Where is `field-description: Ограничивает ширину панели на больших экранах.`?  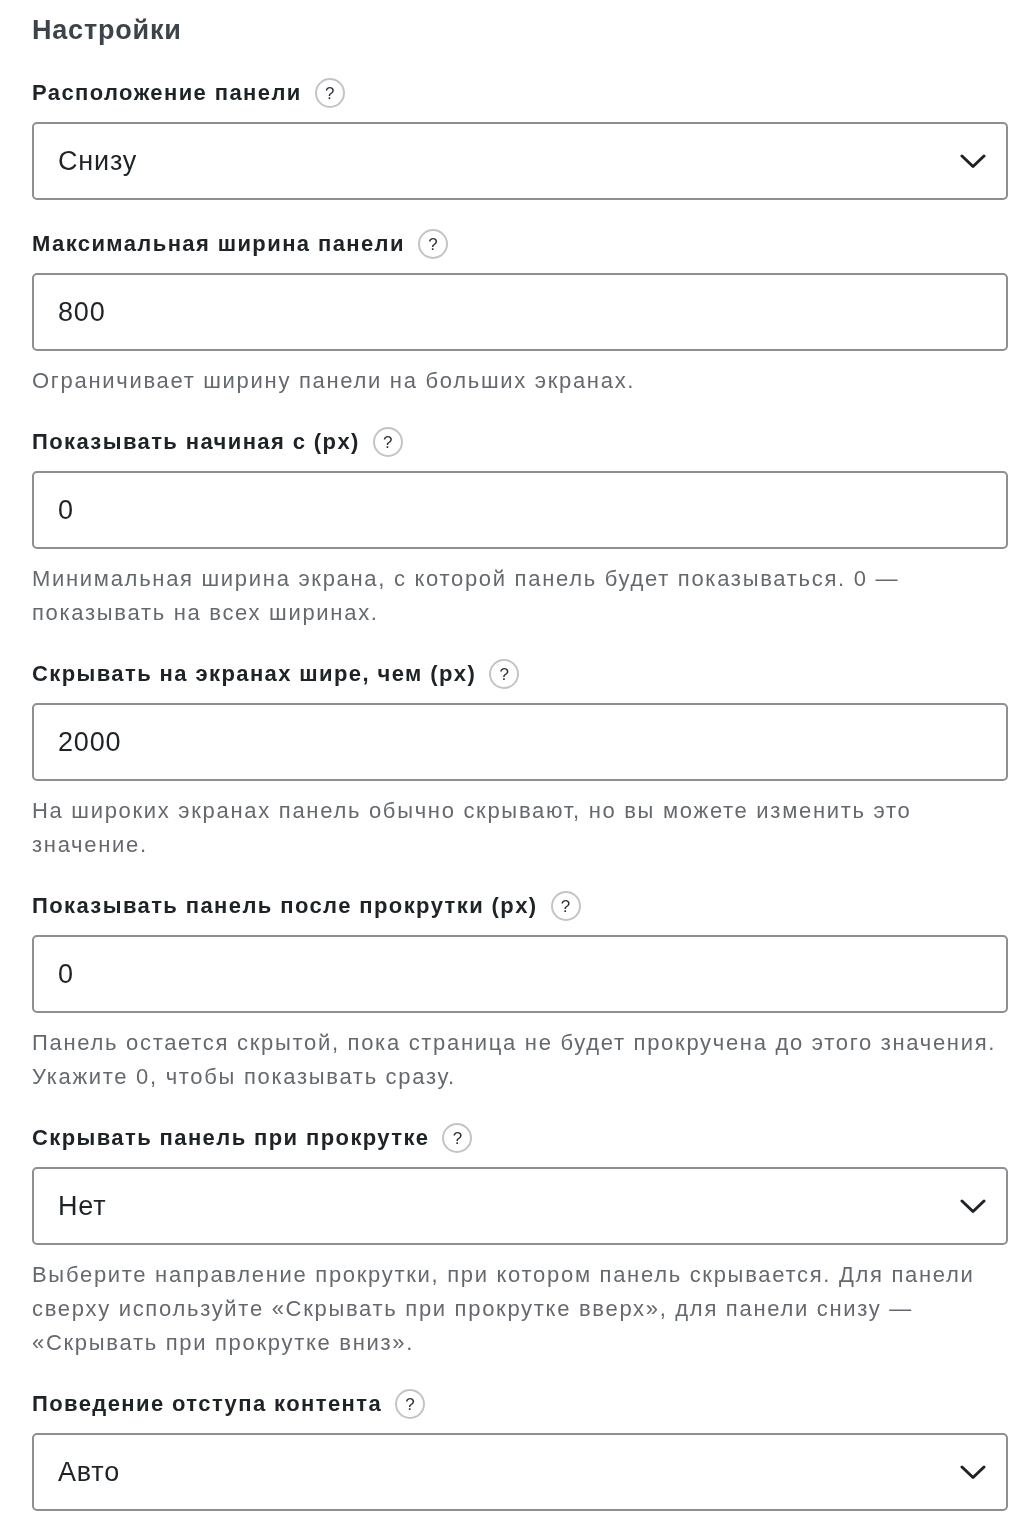
field-description: Ограничивает ширину панели на больших экранах. is located at coordinates (334, 381).